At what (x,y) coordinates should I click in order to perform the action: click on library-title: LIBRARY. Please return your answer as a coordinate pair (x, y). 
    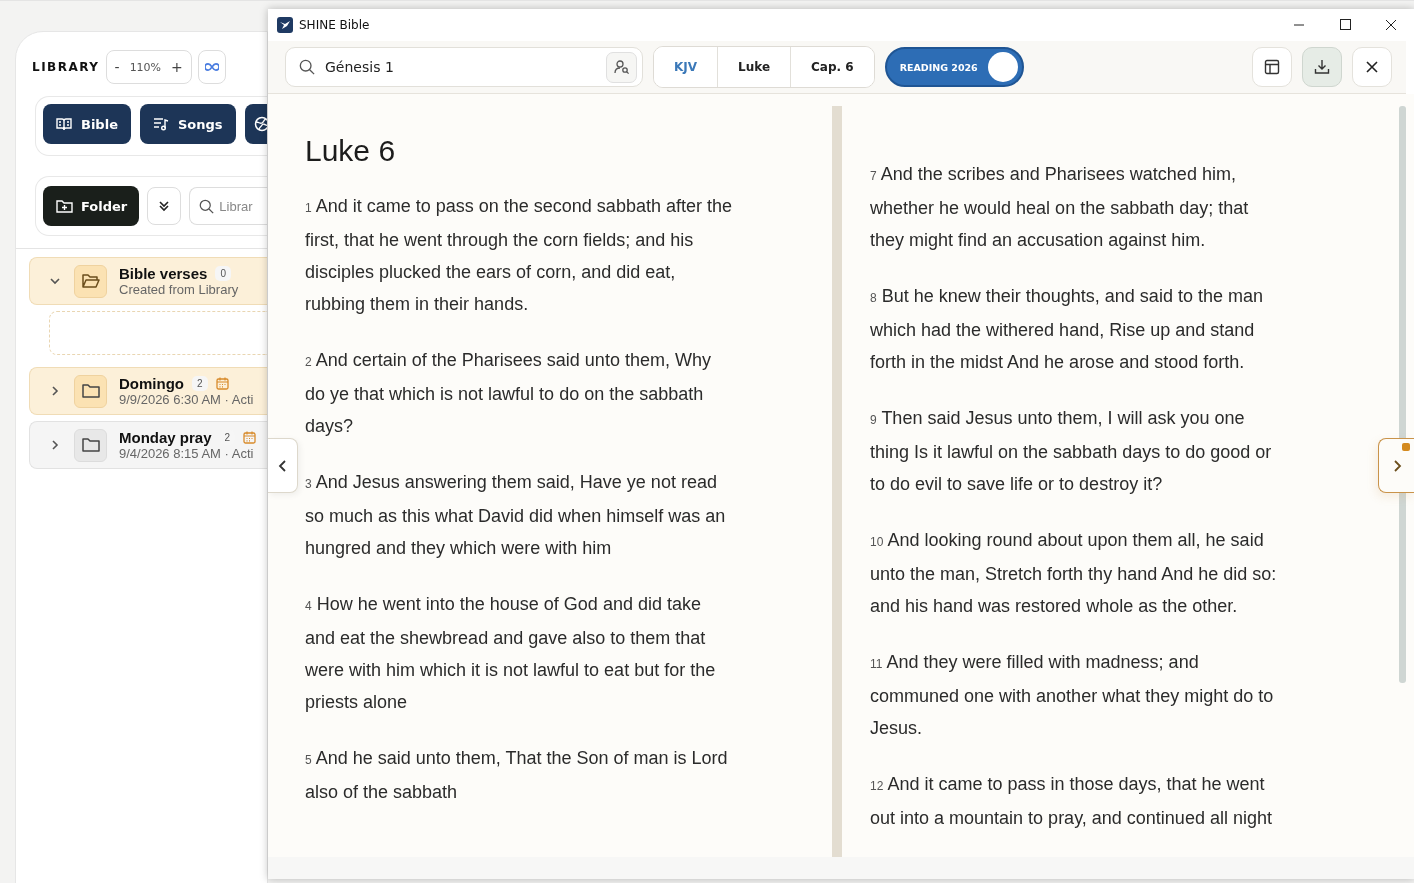
    Looking at the image, I should click on (66, 67).